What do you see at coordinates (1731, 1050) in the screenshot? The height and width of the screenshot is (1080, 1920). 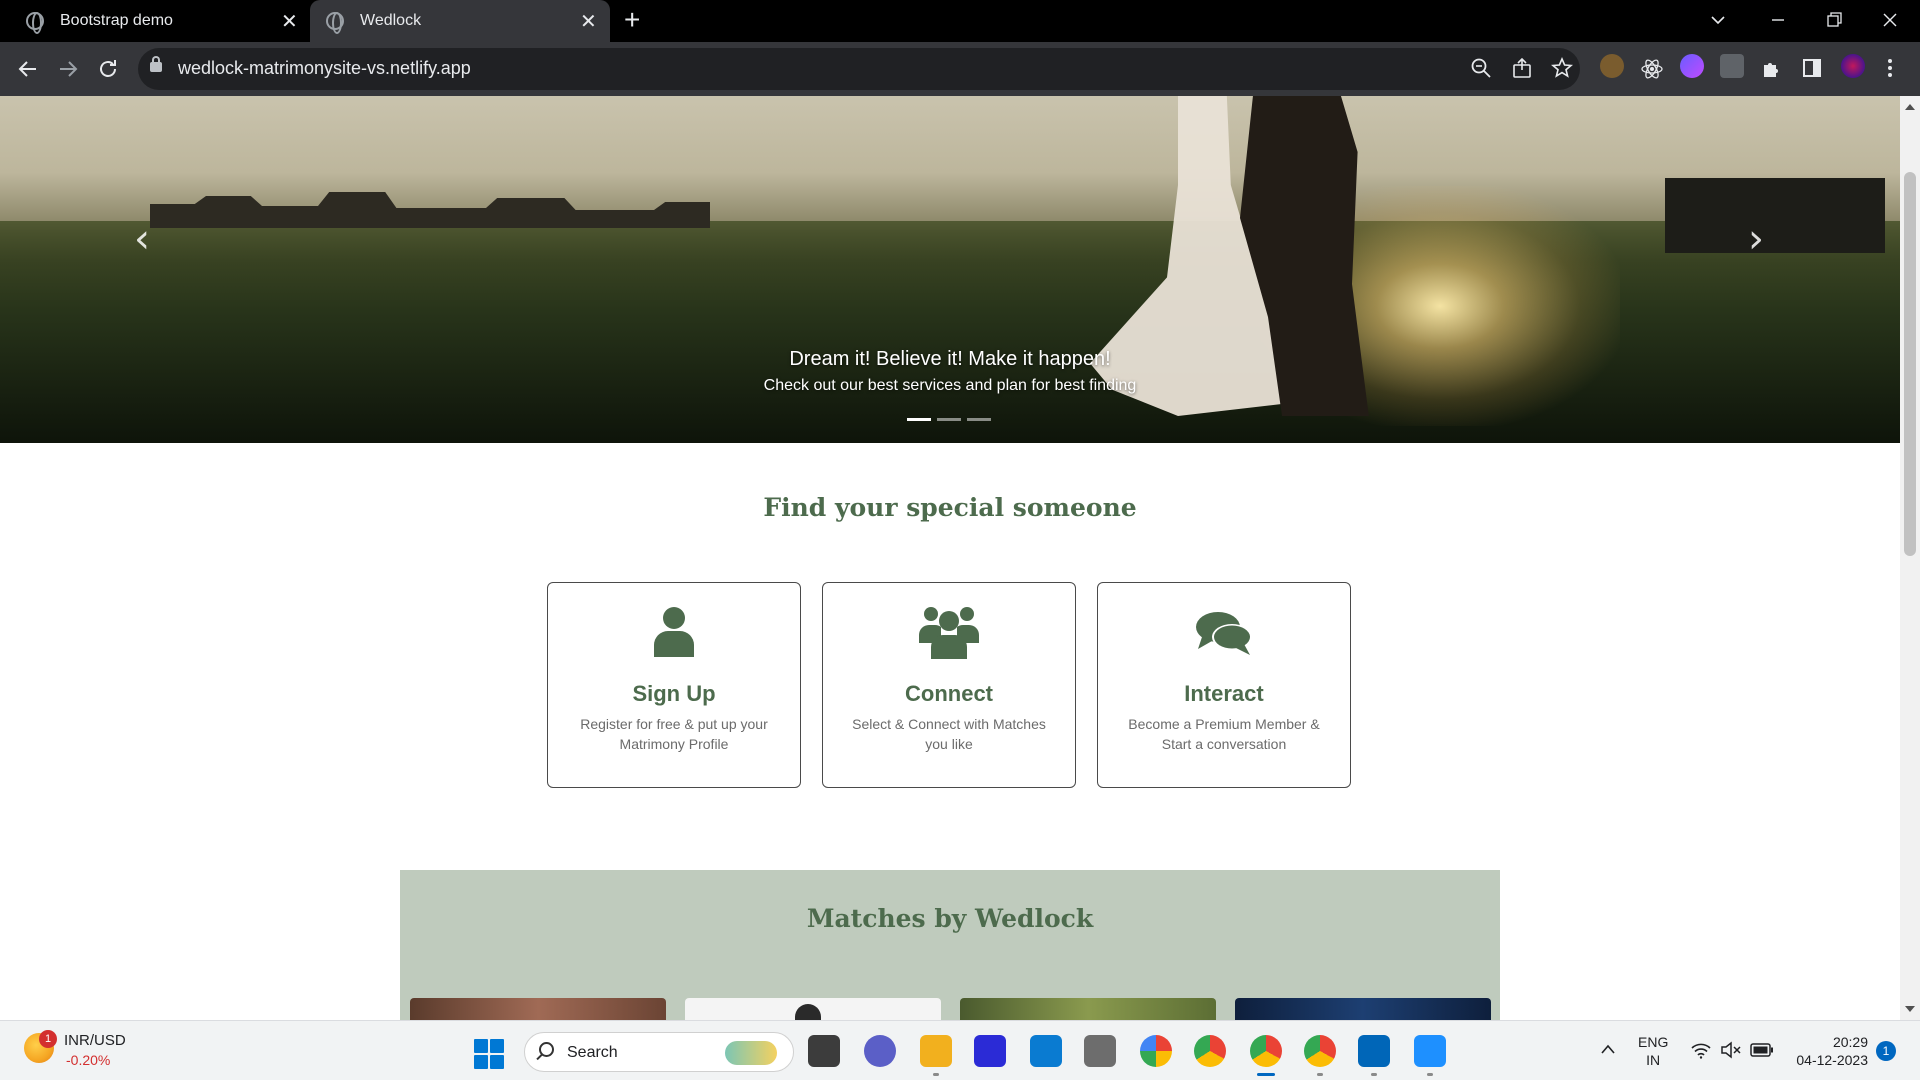 I see `speaker-muted-icon` at bounding box center [1731, 1050].